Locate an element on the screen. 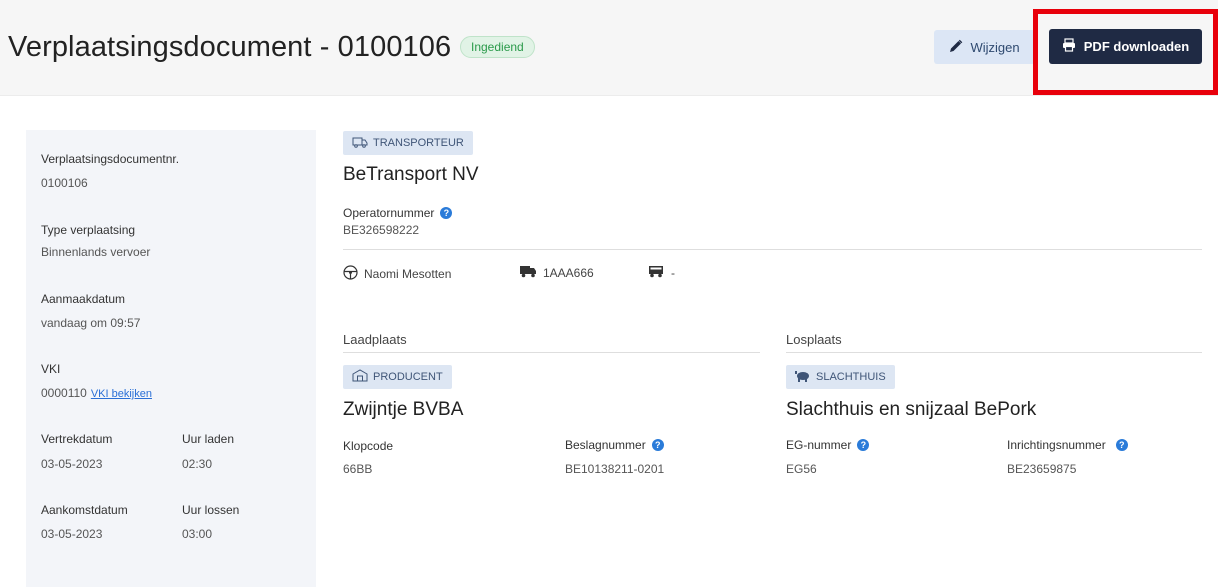  page-title: Verplaatsingsdocument - 0100106 is located at coordinates (230, 47).